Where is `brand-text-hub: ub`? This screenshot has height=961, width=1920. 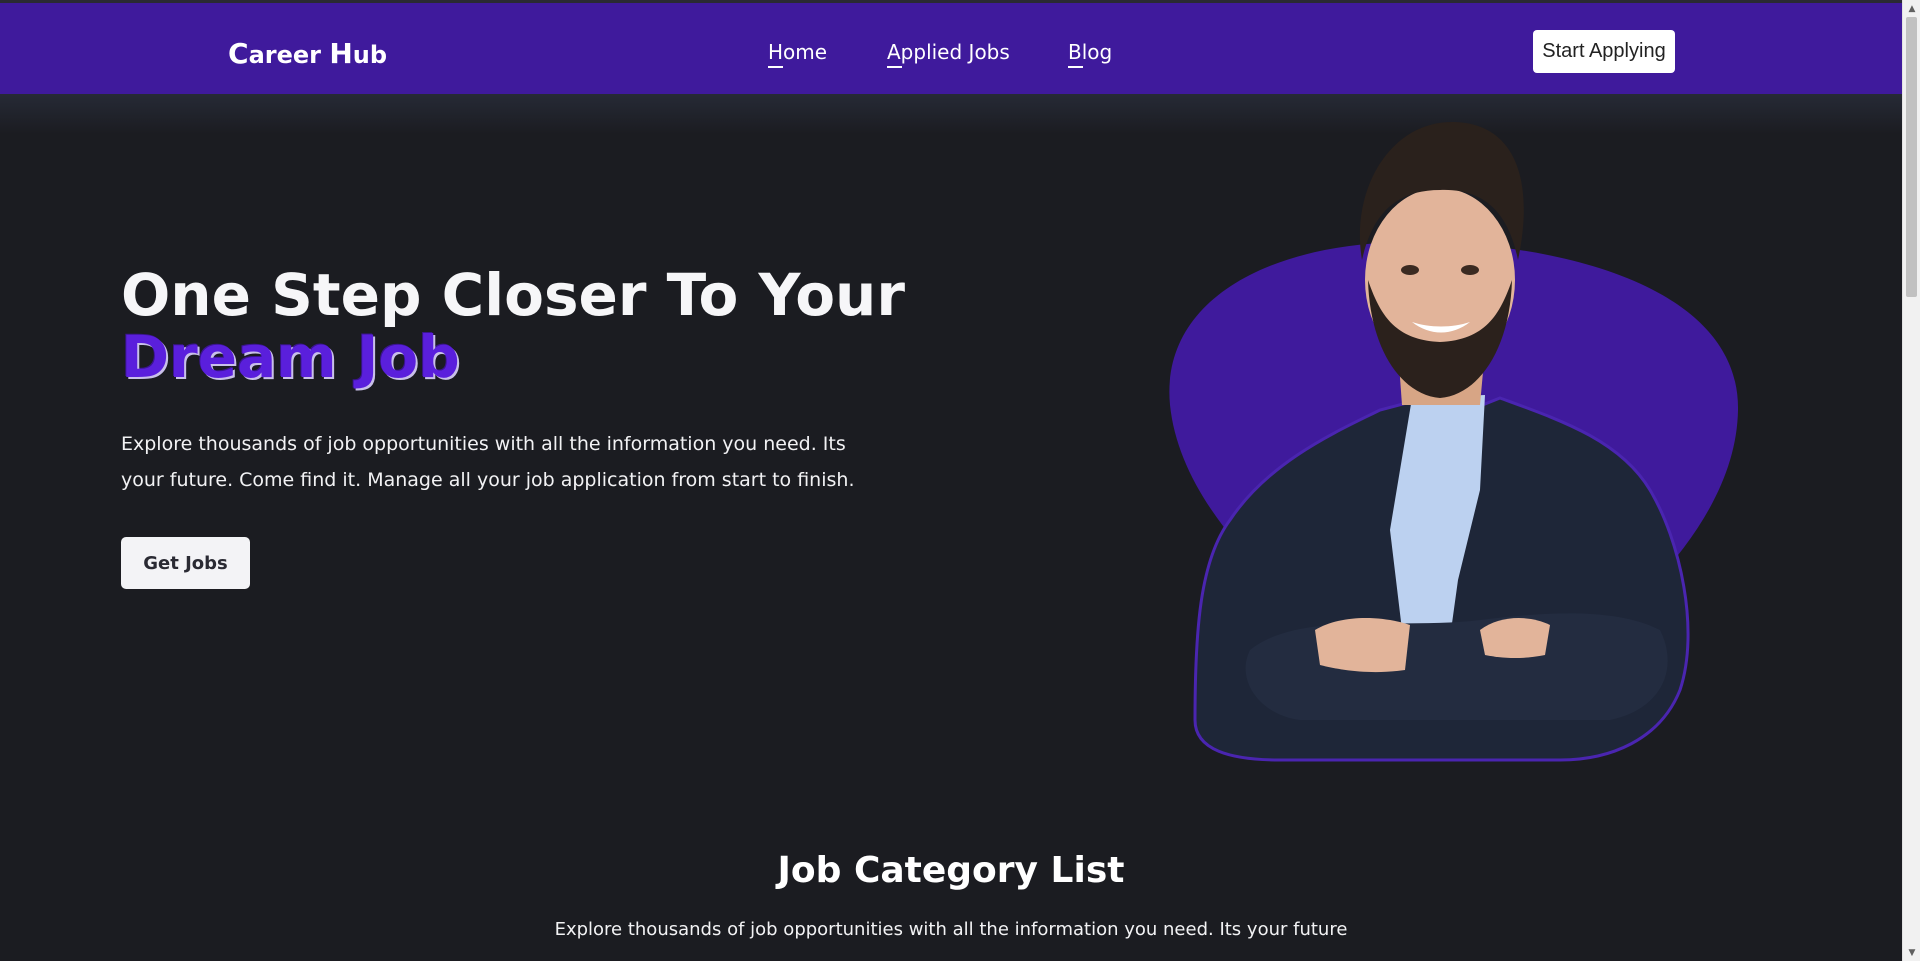
brand-text-hub: ub is located at coordinates (370, 55).